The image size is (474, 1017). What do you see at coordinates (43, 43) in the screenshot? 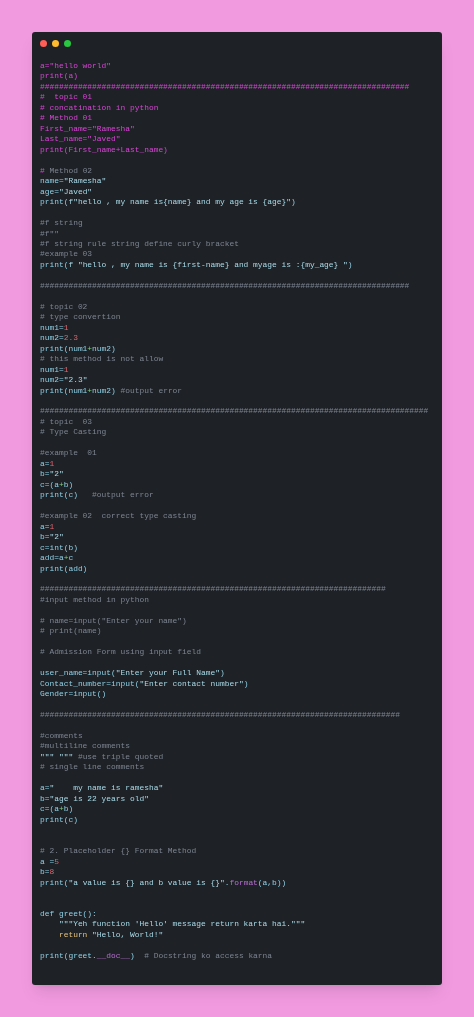
I see `close-icon` at bounding box center [43, 43].